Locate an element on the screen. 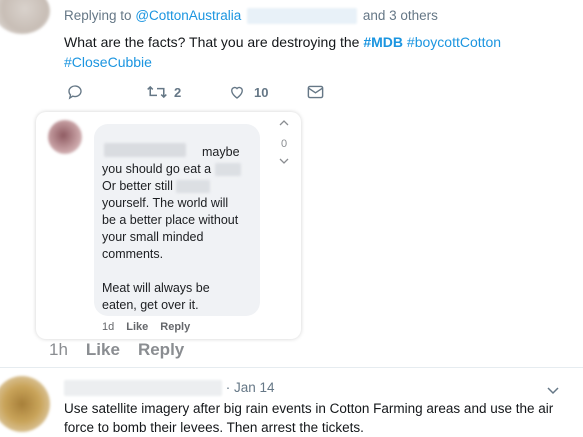  chevron-down-icon is located at coordinates (553, 391).